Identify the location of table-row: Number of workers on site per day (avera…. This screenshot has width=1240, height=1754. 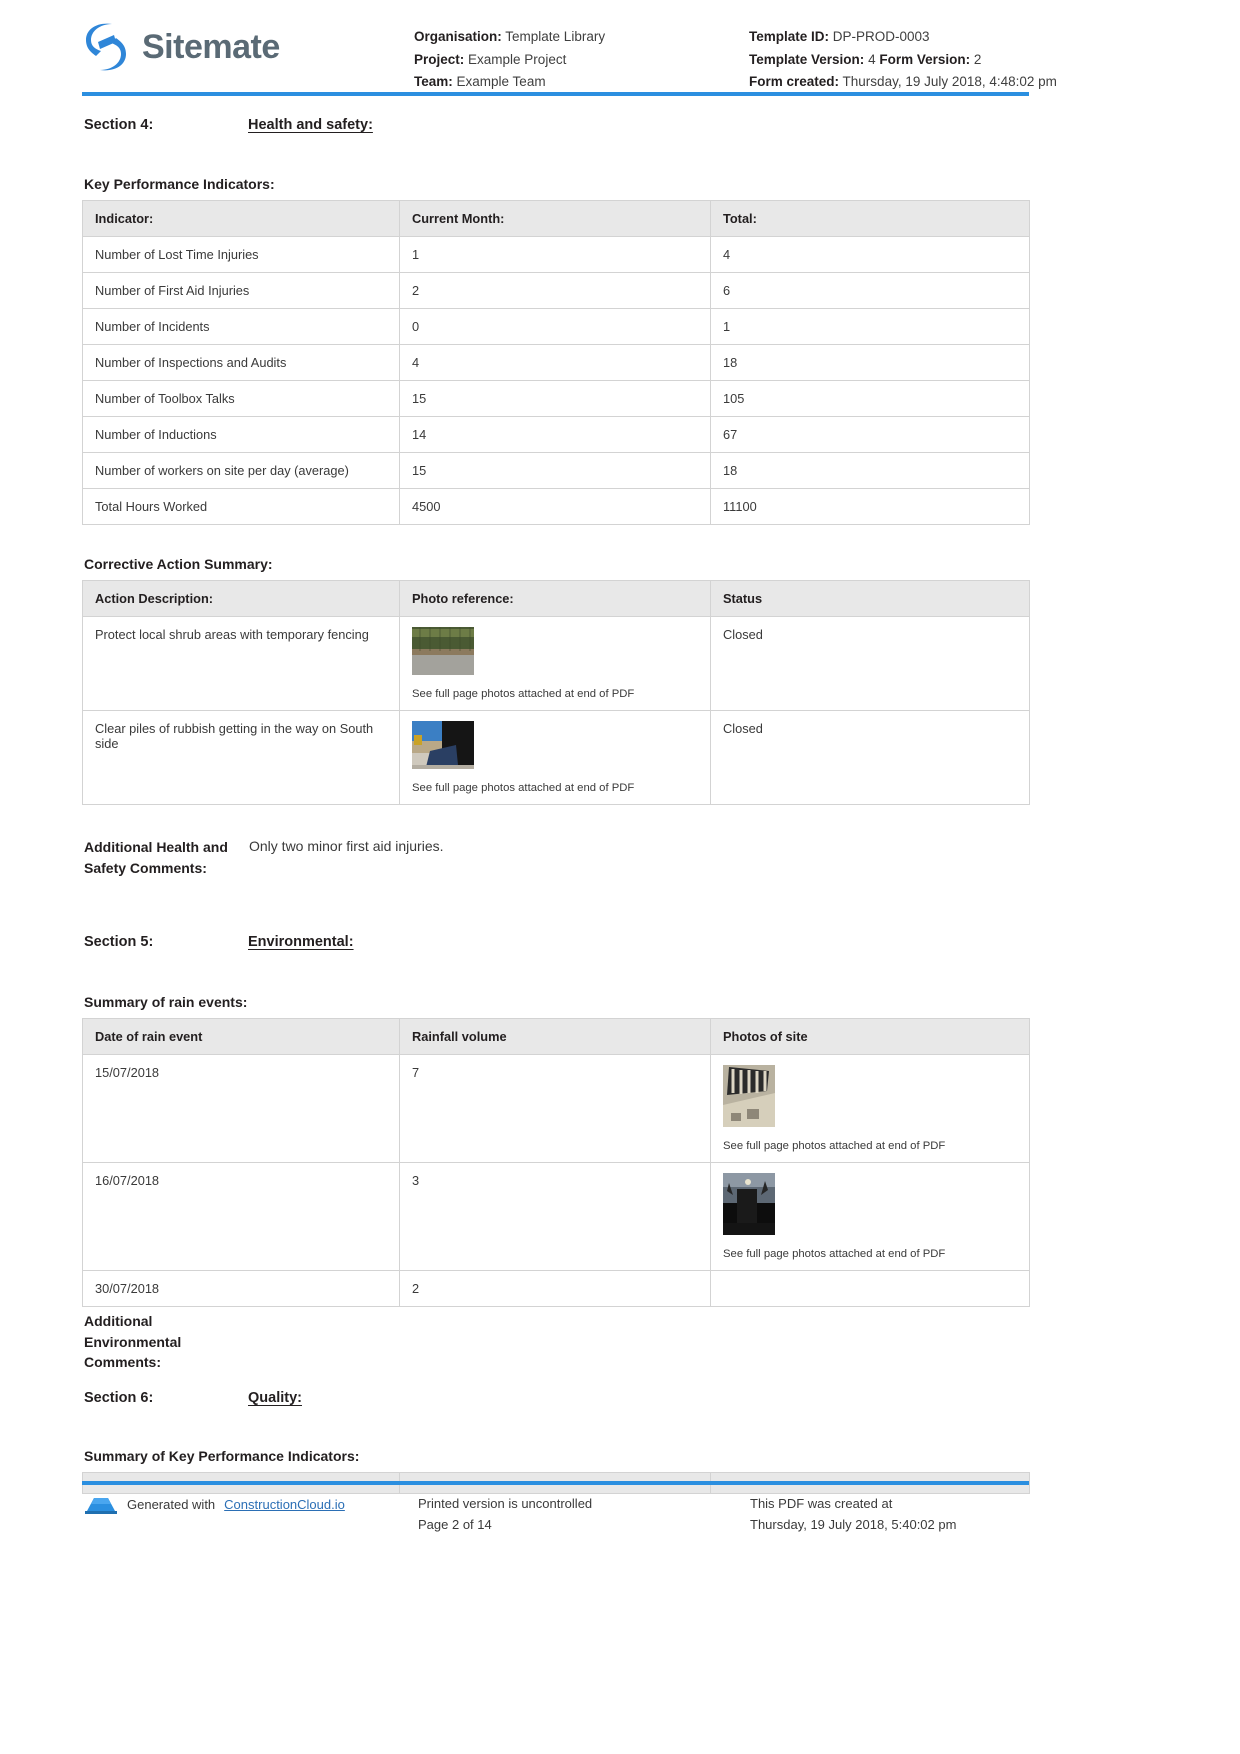
(556, 470).